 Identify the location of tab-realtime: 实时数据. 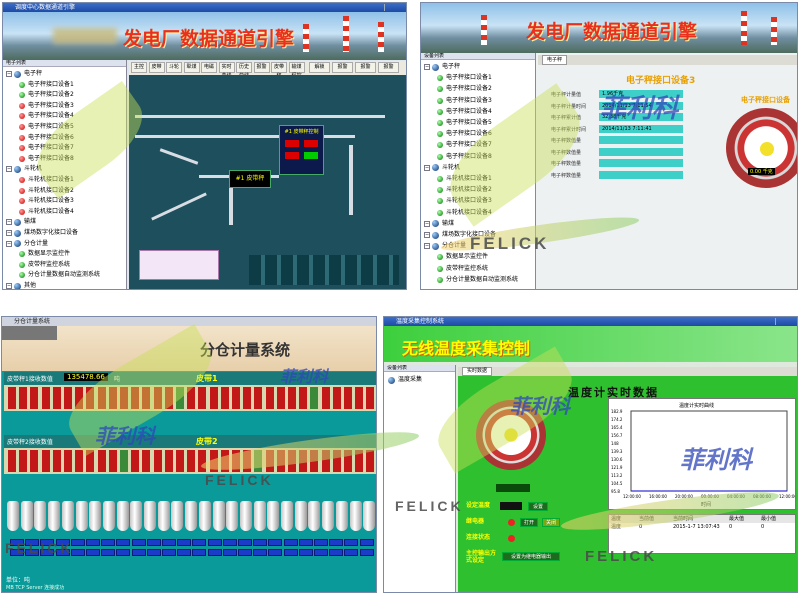
(477, 371).